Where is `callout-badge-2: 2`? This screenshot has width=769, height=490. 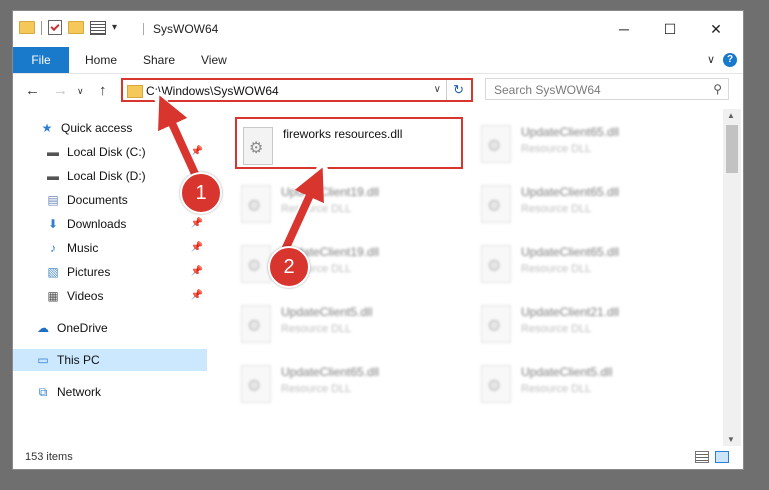 callout-badge-2: 2 is located at coordinates (289, 267).